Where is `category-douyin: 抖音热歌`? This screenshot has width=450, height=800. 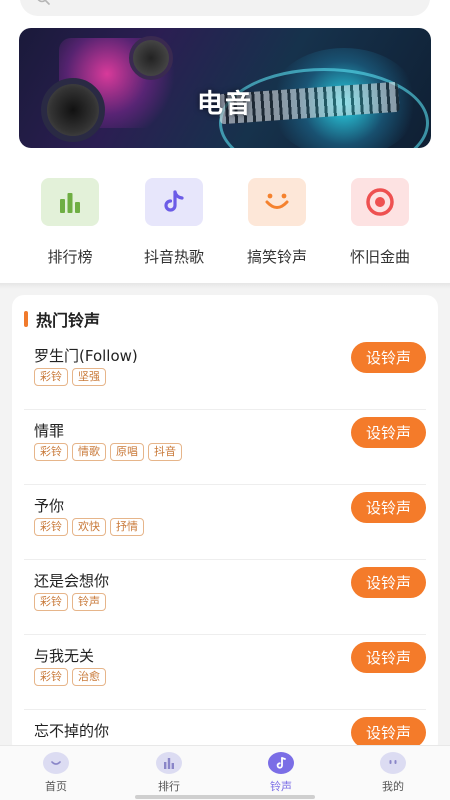
category-douyin: 抖音热歌 is located at coordinates (174, 222).